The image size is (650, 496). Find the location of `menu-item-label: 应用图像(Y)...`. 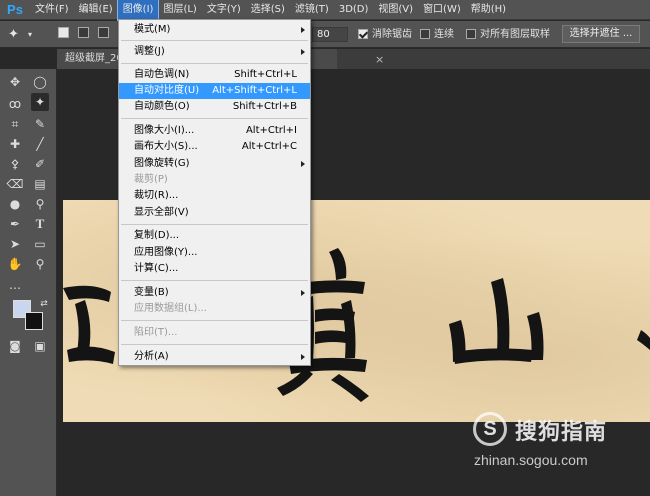

menu-item-label: 应用图像(Y)... is located at coordinates (166, 252).